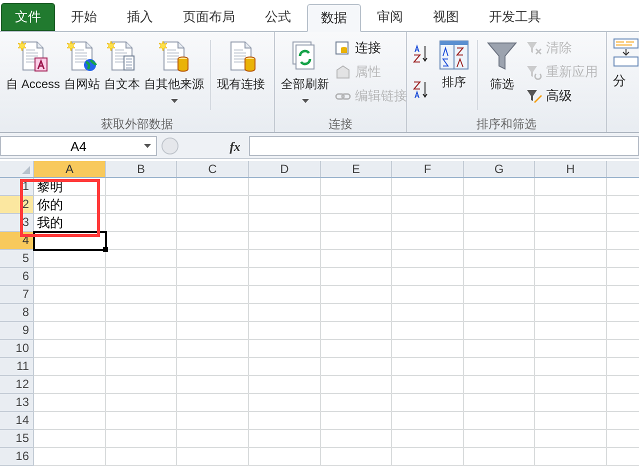 The height and width of the screenshot is (466, 639). I want to click on ribbon-button: 自文本, so click(122, 77).